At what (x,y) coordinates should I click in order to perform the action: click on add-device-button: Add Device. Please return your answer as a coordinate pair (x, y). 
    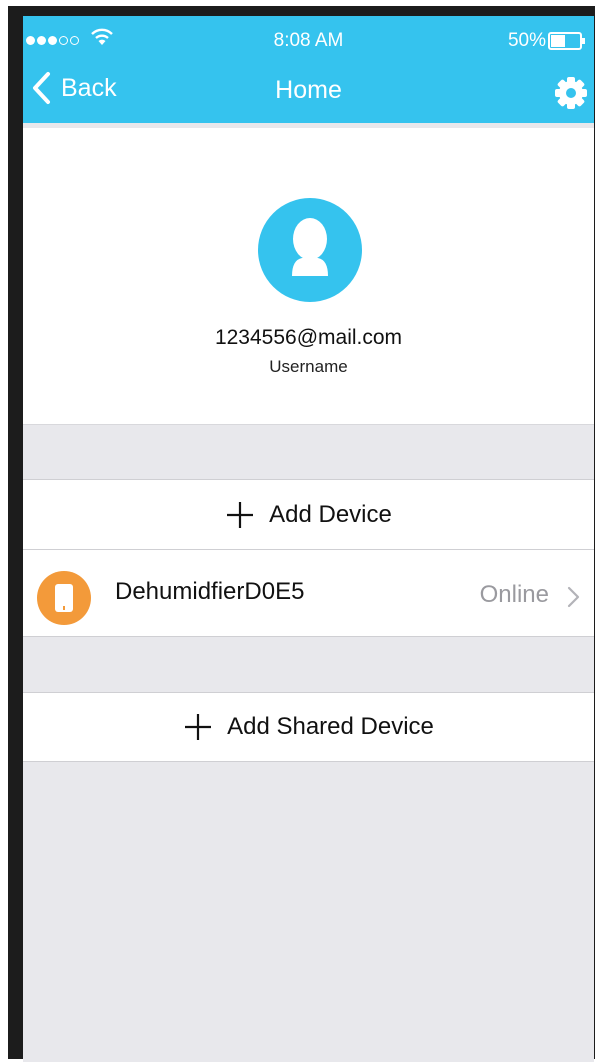
    Looking at the image, I should click on (308, 514).